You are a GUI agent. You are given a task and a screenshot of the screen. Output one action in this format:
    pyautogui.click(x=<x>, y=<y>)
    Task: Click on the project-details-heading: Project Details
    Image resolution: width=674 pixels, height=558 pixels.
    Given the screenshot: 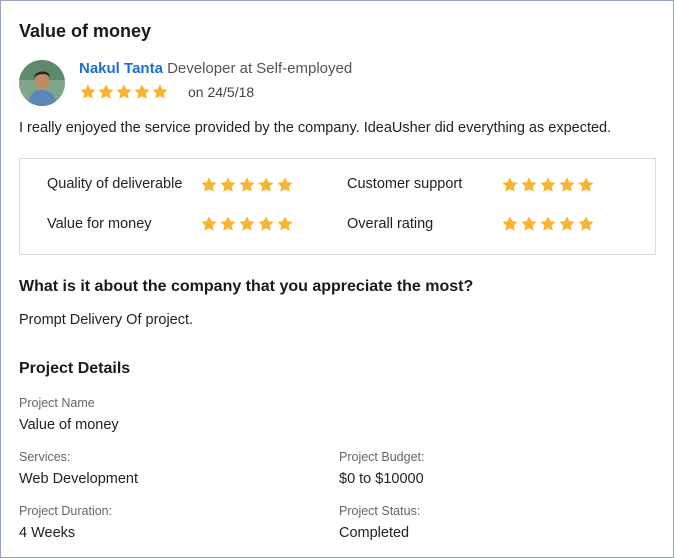 What is the action you would take?
    pyautogui.click(x=75, y=368)
    